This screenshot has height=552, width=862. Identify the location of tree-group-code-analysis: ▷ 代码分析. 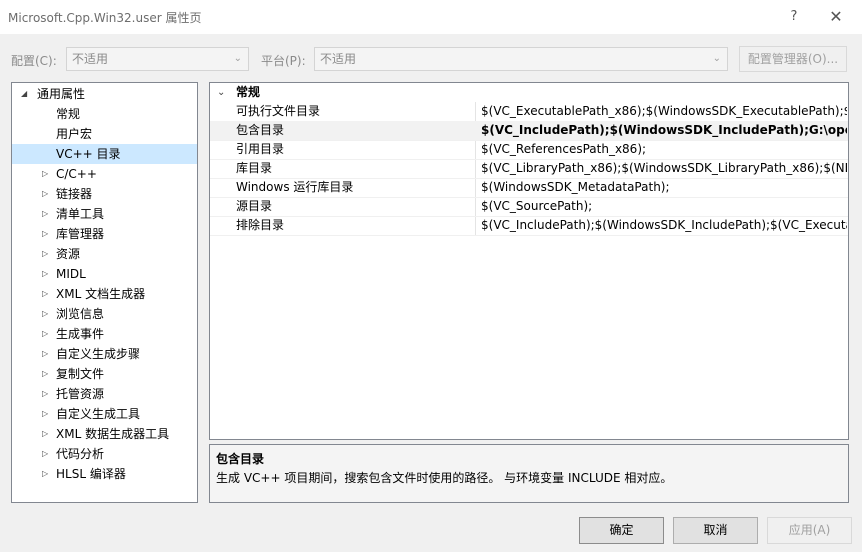
(104, 454).